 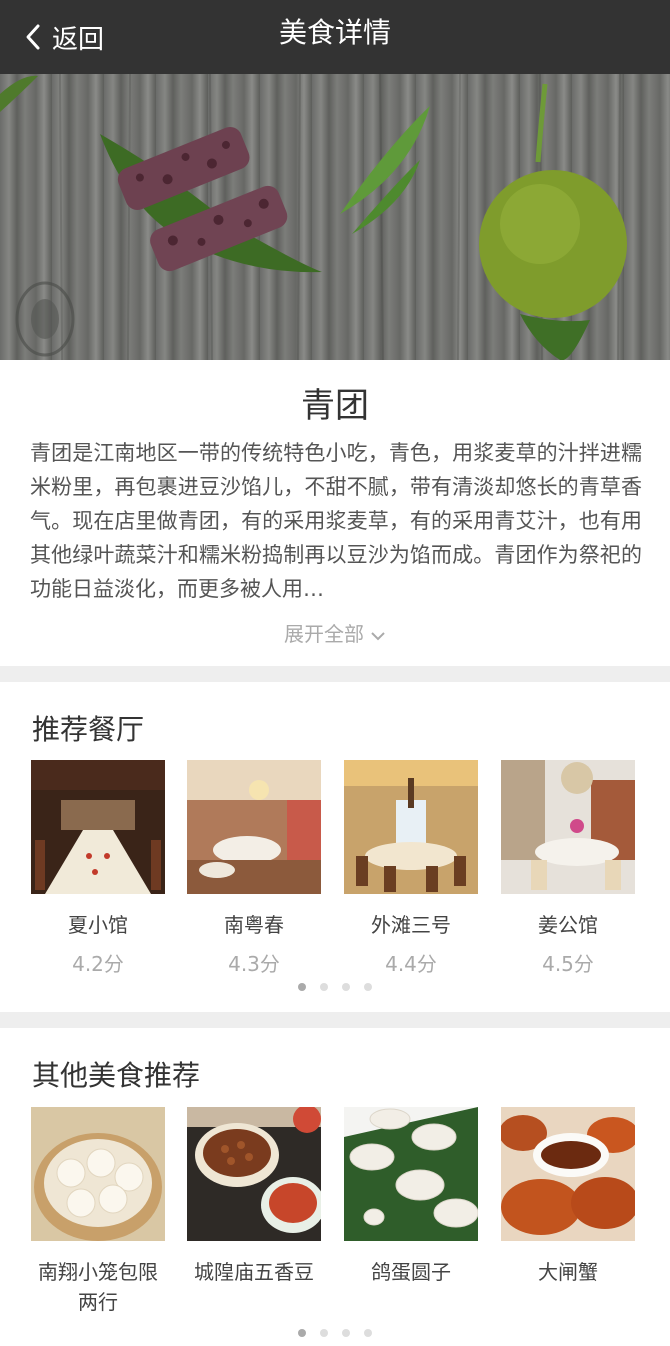 I want to click on restaurant-name: 姜公馆, so click(x=568, y=925).